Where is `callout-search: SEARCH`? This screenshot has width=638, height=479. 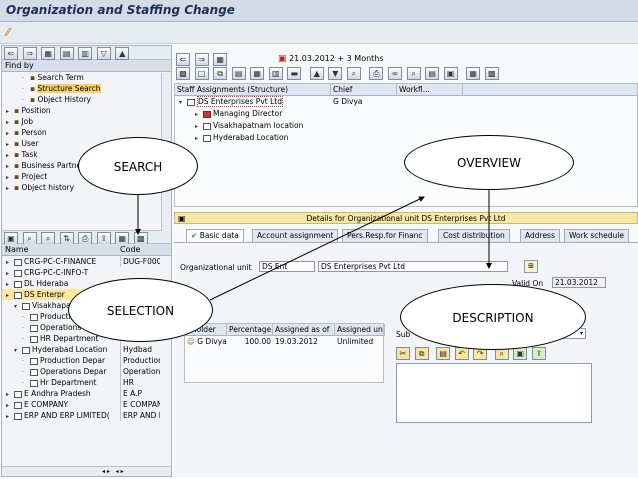
callout-search: SEARCH is located at coordinates (138, 166).